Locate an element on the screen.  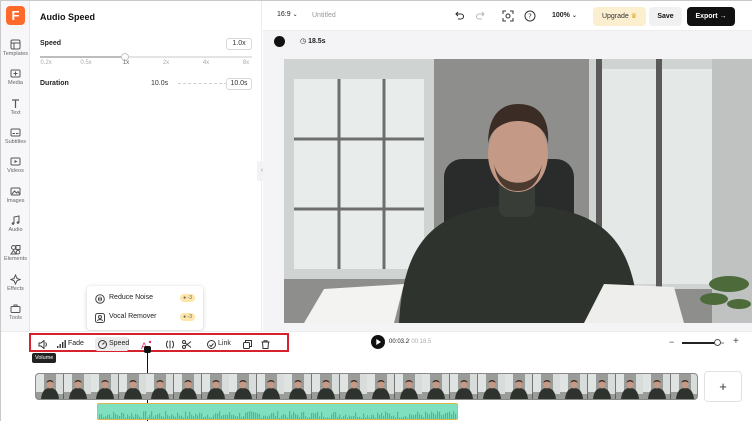
audio-icon is located at coordinates (15, 220).